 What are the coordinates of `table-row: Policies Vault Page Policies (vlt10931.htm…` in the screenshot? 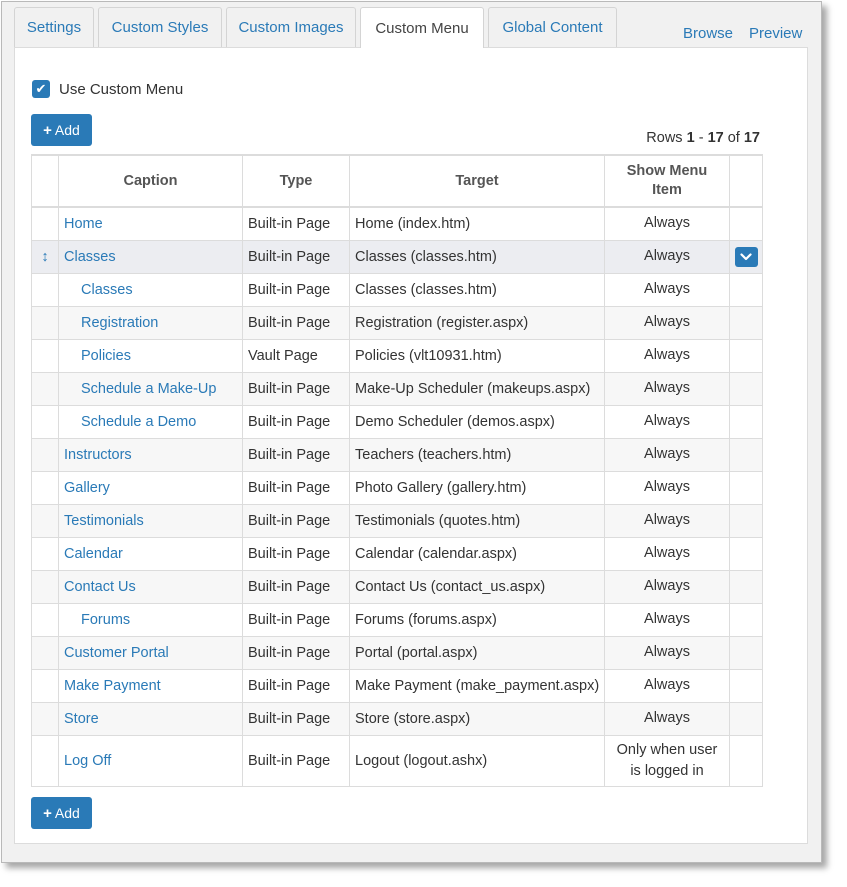 It's located at (397, 355).